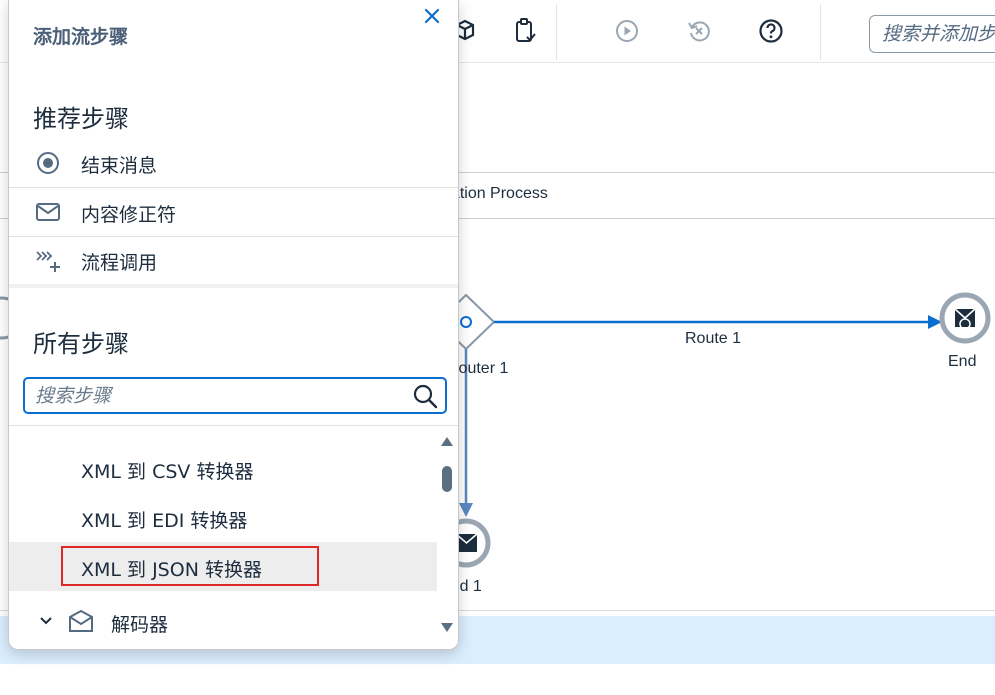  What do you see at coordinates (81, 37) in the screenshot?
I see `popover-title: 添加流步骤` at bounding box center [81, 37].